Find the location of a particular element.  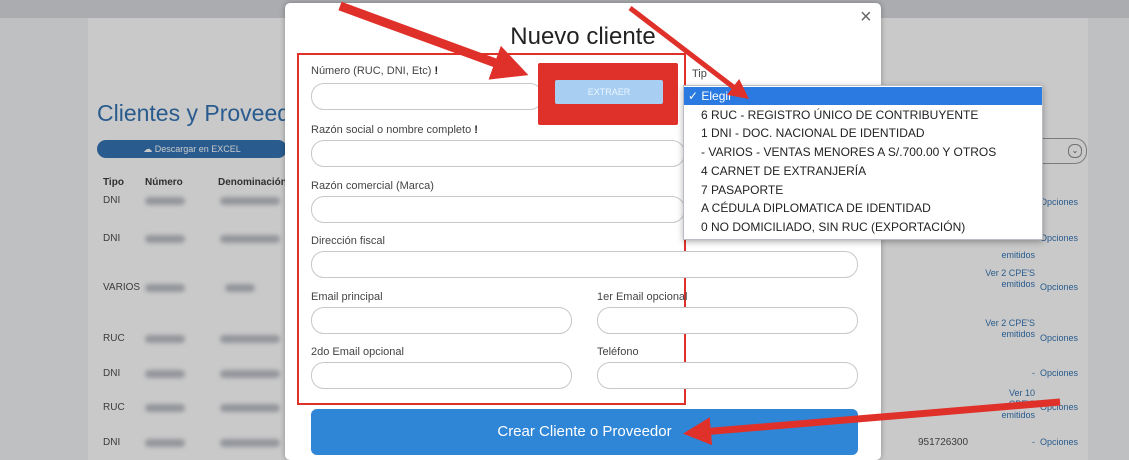

arrow-to-extract-icon is located at coordinates (433, 40).